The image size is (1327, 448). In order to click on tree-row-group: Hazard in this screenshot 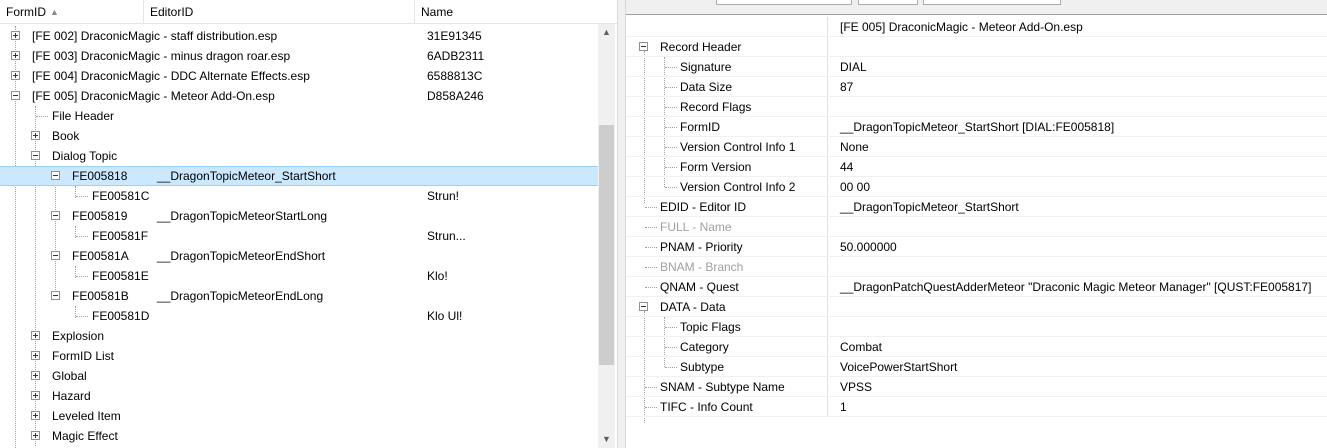, I will do `click(299, 396)`.